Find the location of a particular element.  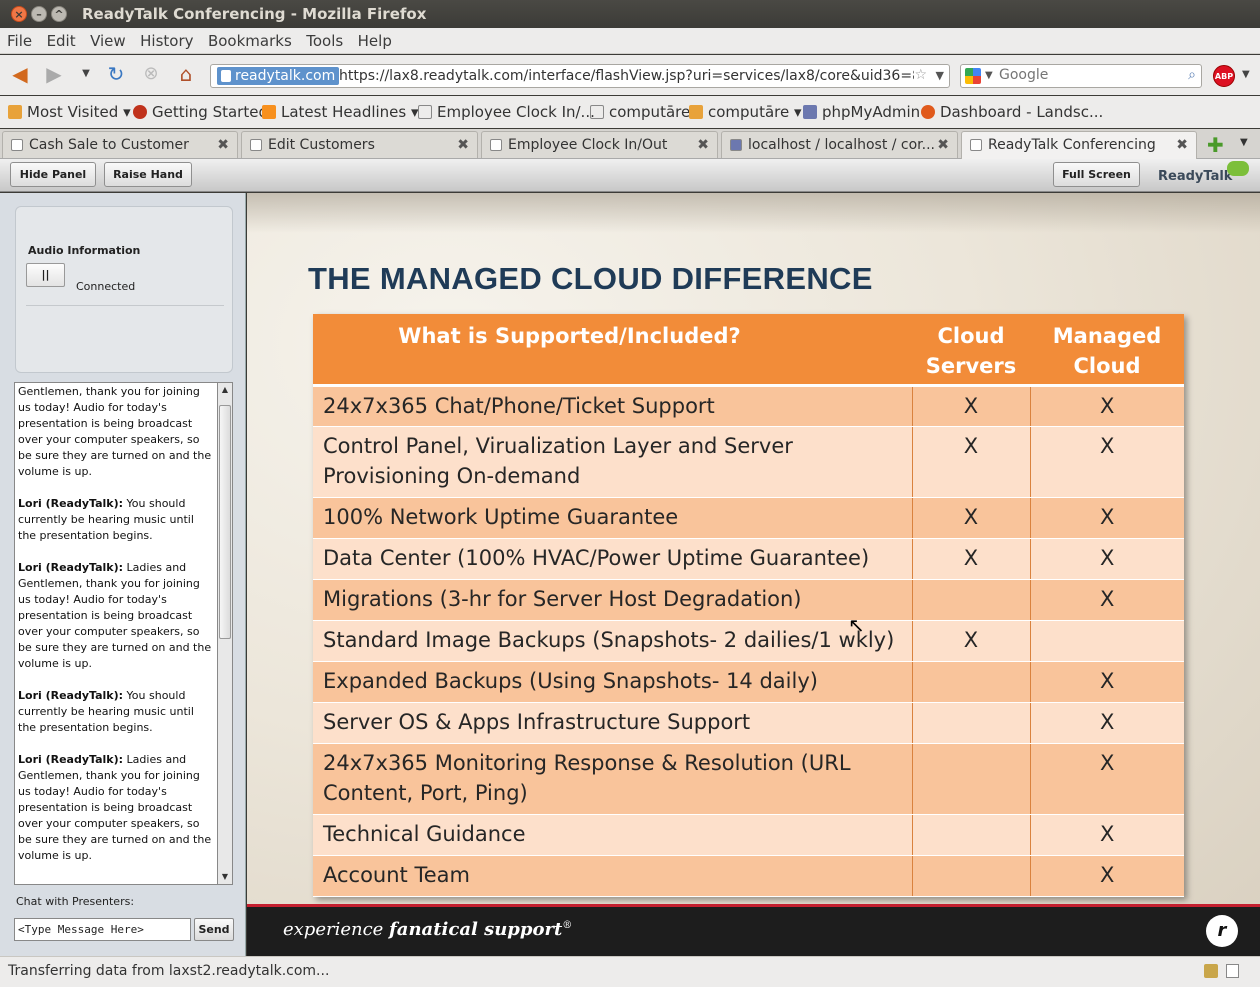

page-info-icon is located at coordinates (1232, 971).